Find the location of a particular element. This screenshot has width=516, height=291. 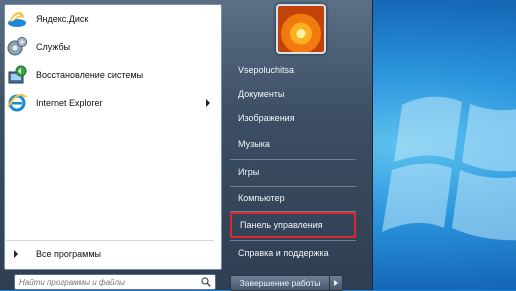

right-item-label: Справка и поддержка is located at coordinates (283, 253).